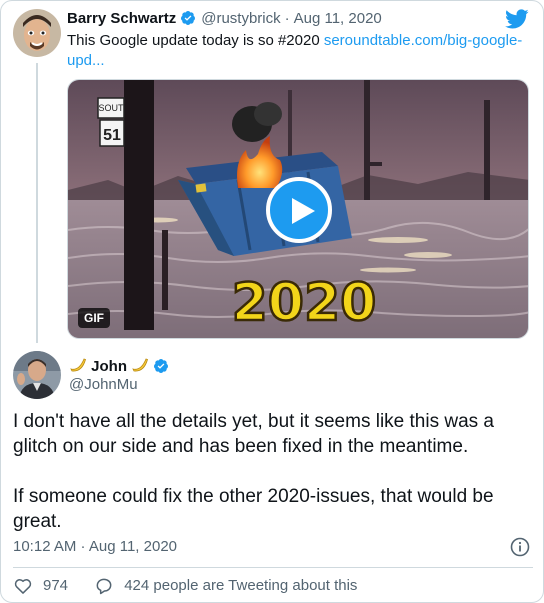 The height and width of the screenshot is (603, 544). I want to click on parent-author-name: Barry Schwartz, so click(121, 18).